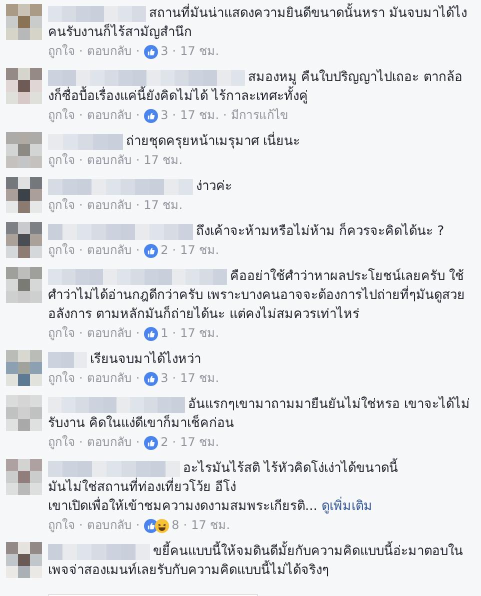 The image size is (481, 596). I want to click on comment-text: เพจจ่าสองเมนท์เลยรับกับความคิดแบบนี้ไม่ได้จริงๆ, so click(188, 570).